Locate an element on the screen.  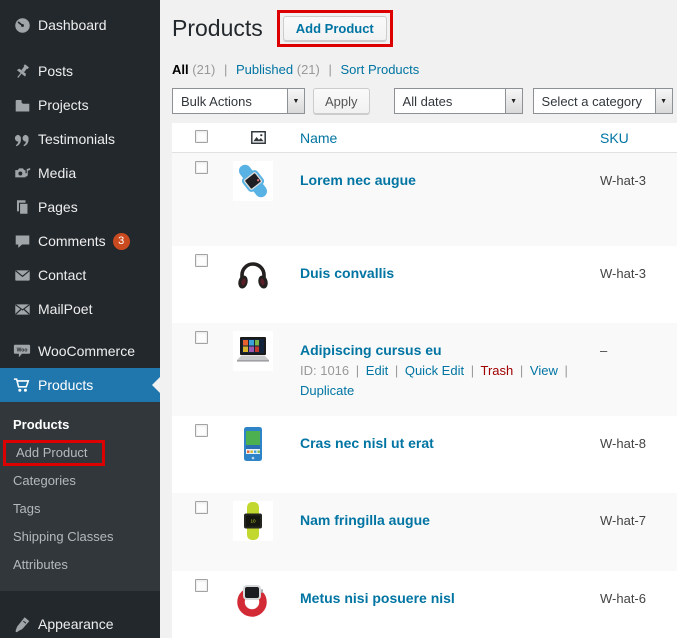
submenu-item-label: Shipping Classes is located at coordinates (63, 536).